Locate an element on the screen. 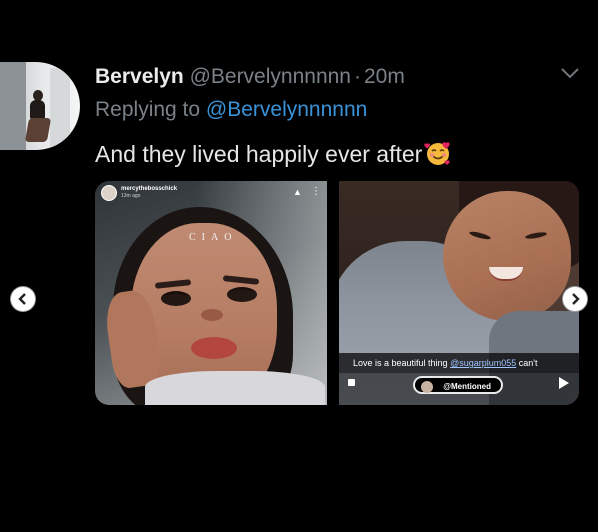 Image resolution: width=598 pixels, height=532 pixels. avatar-figure-body is located at coordinates (37, 110).